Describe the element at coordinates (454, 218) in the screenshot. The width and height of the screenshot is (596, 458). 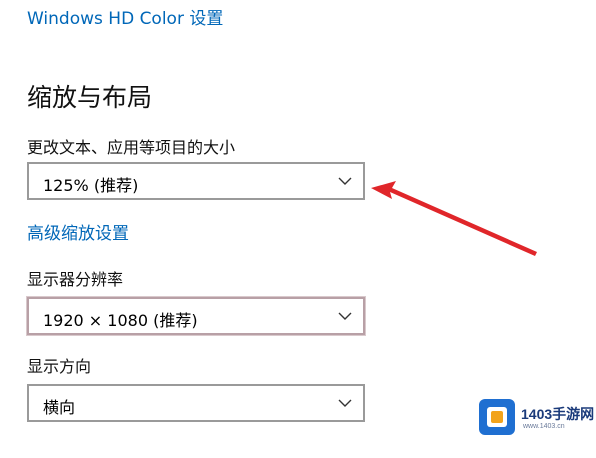
I see `red-arrow-annotation` at that location.